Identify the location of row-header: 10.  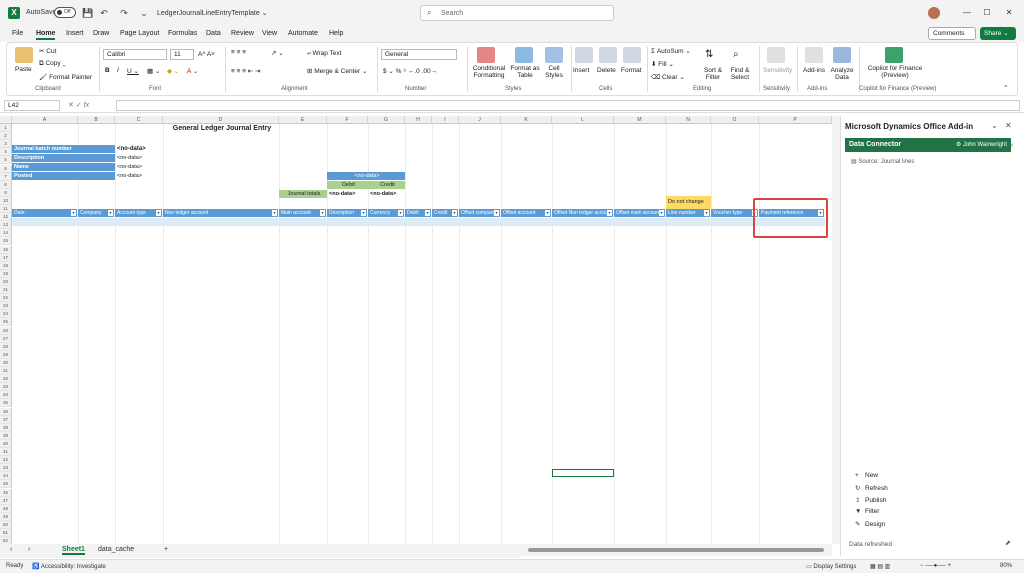
(6, 200).